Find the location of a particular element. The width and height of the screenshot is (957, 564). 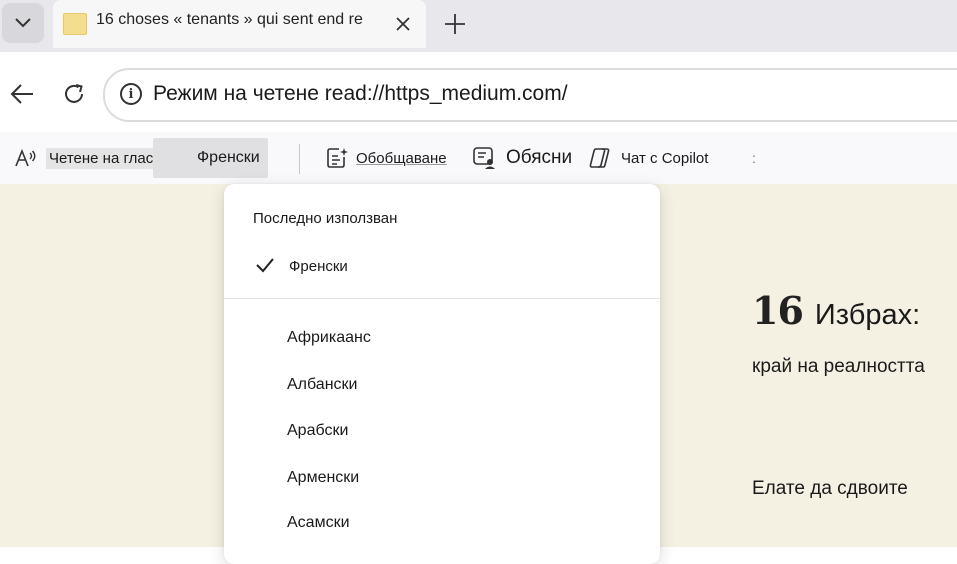

tab-title: 16 choses « tenants » qui sent end re ś is located at coordinates (232, 20).